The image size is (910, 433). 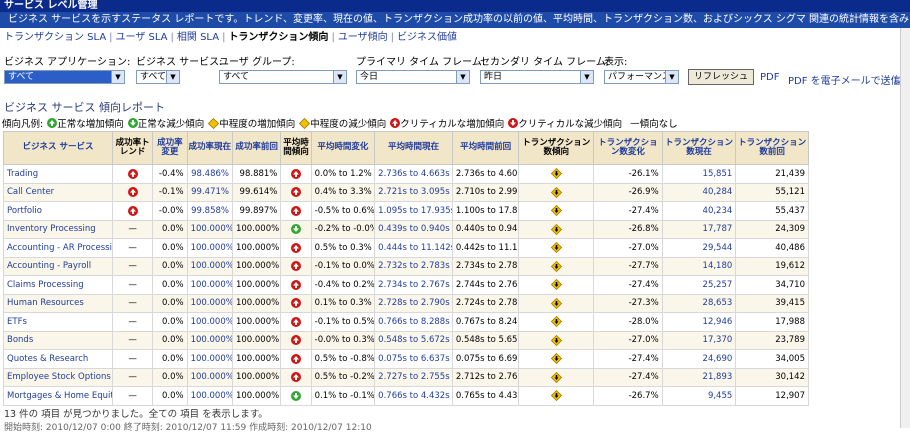 I want to click on time-current-cell: 2.721s to 3.095s, so click(x=413, y=192).